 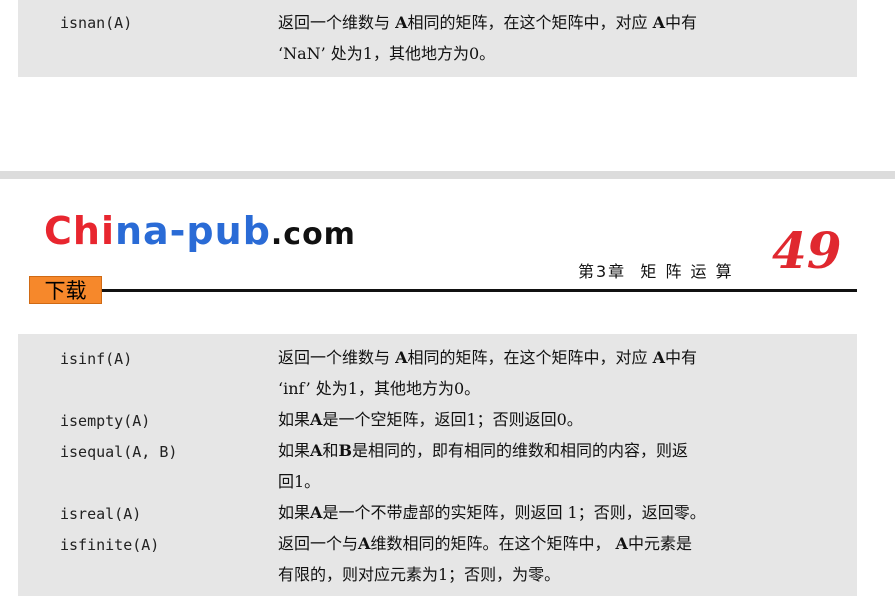 What do you see at coordinates (101, 514) in the screenshot?
I see `function-name: isreal(A)` at bounding box center [101, 514].